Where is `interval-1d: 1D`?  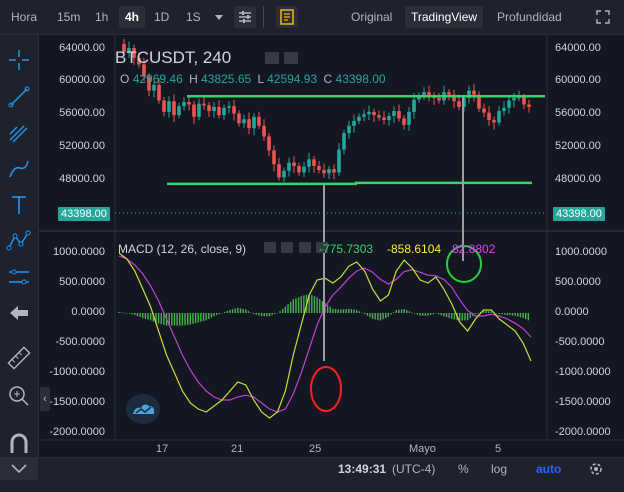
interval-1d: 1D is located at coordinates (161, 17).